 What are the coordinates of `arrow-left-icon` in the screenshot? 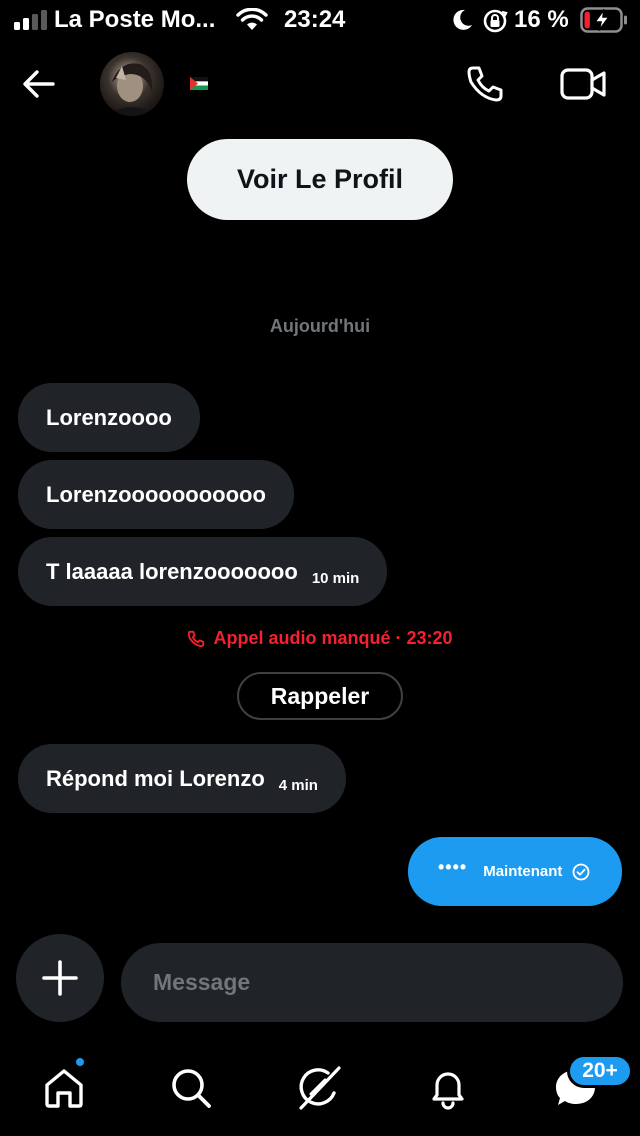 It's located at (39, 84).